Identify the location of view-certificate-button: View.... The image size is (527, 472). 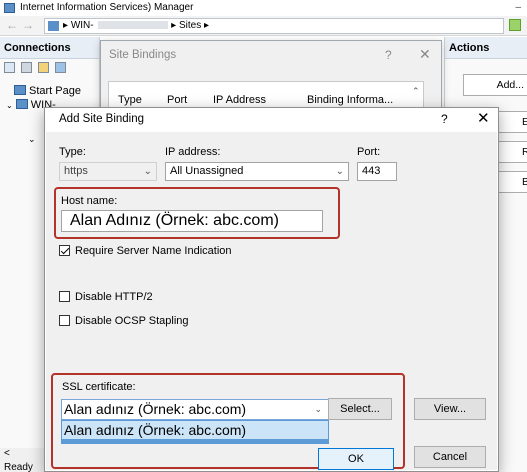
(450, 409).